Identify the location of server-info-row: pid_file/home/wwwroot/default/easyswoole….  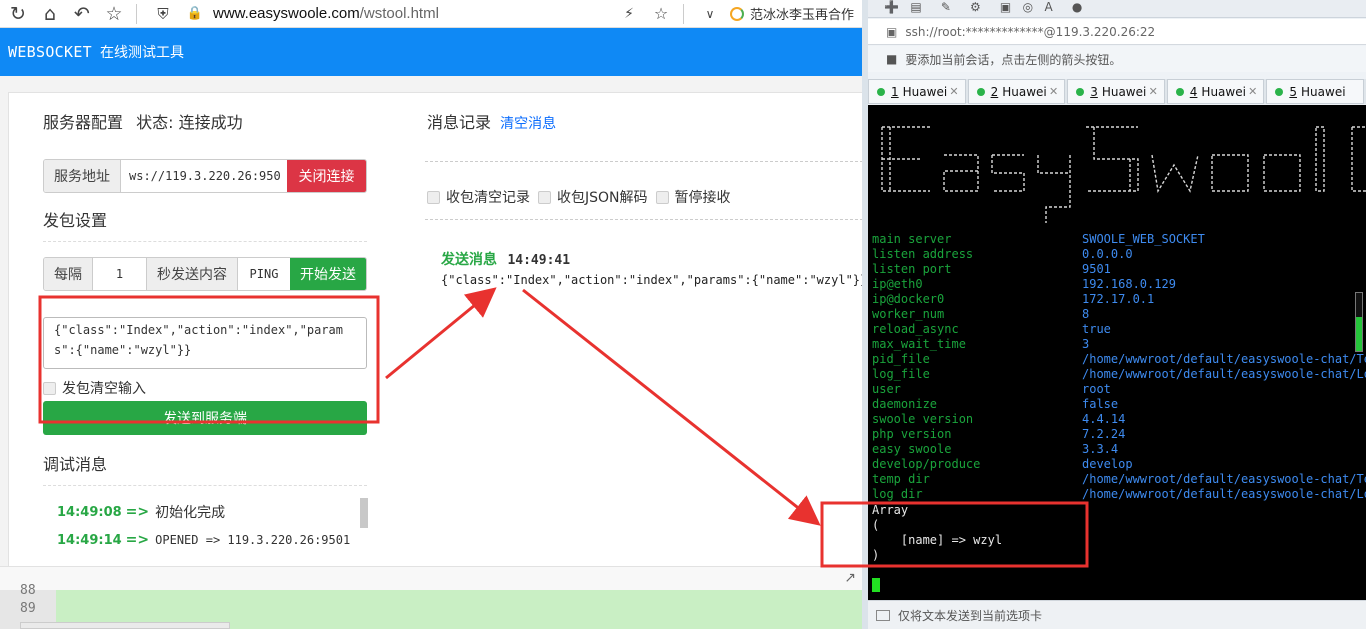
(1119, 359).